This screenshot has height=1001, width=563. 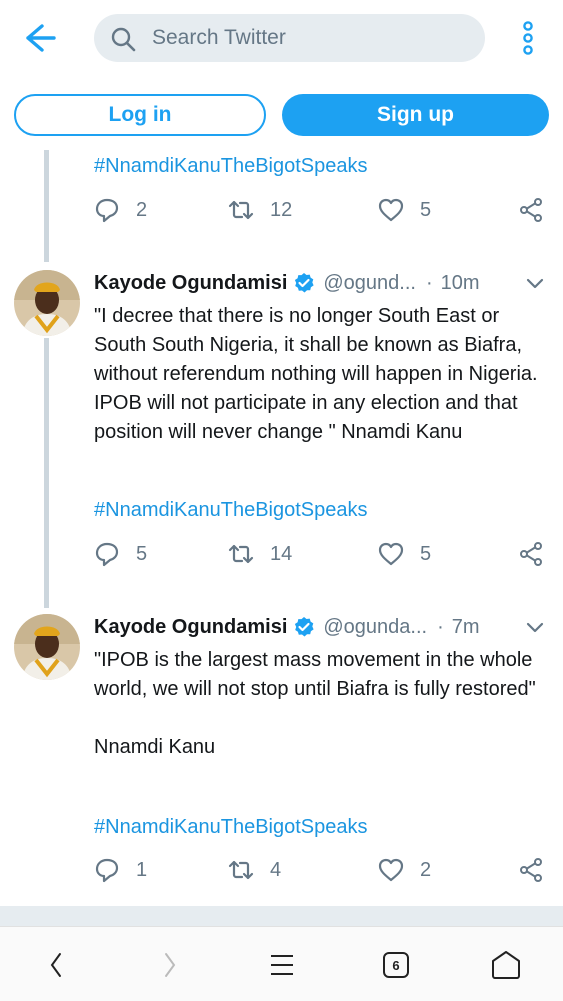 What do you see at coordinates (289, 38) in the screenshot?
I see `search-input: Search Twitter` at bounding box center [289, 38].